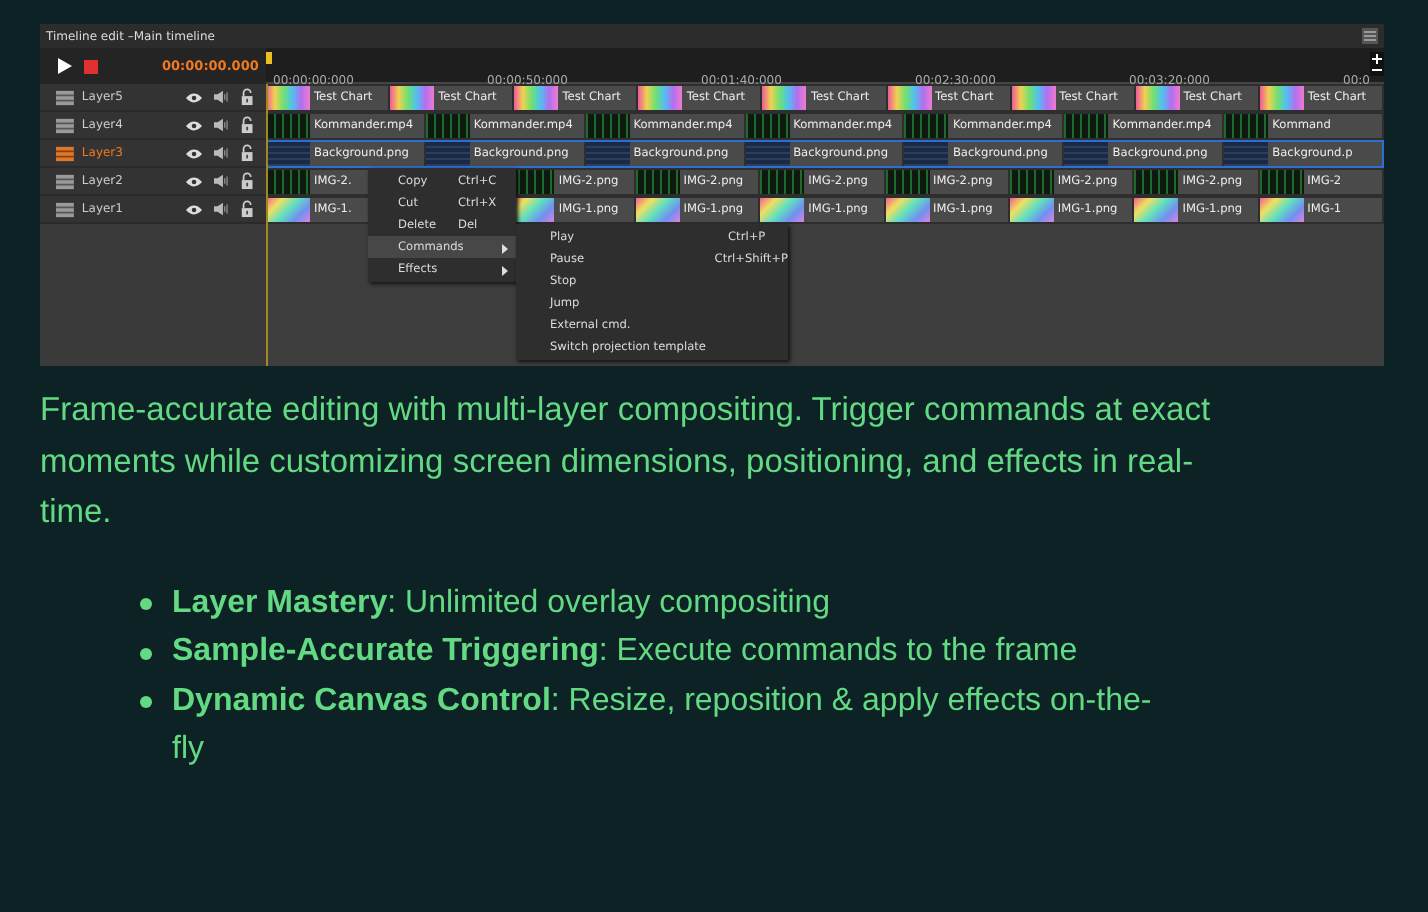 This screenshot has width=1428, height=912. Describe the element at coordinates (626, 462) in the screenshot. I see `description-paragraph: Frame-accurate editing with multi-layer compositing. Trigger commands at exact moments while customizing screen dimensions, positioning, and effects in real-time.` at that location.